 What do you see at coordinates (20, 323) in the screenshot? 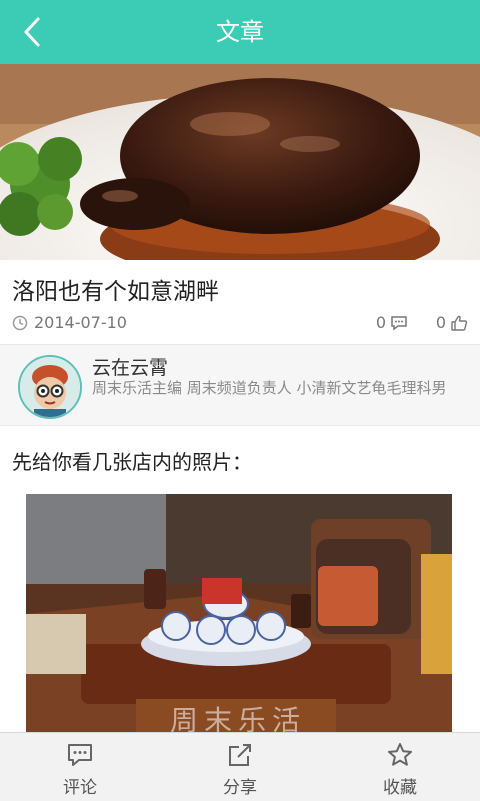
I see `clock-icon` at bounding box center [20, 323].